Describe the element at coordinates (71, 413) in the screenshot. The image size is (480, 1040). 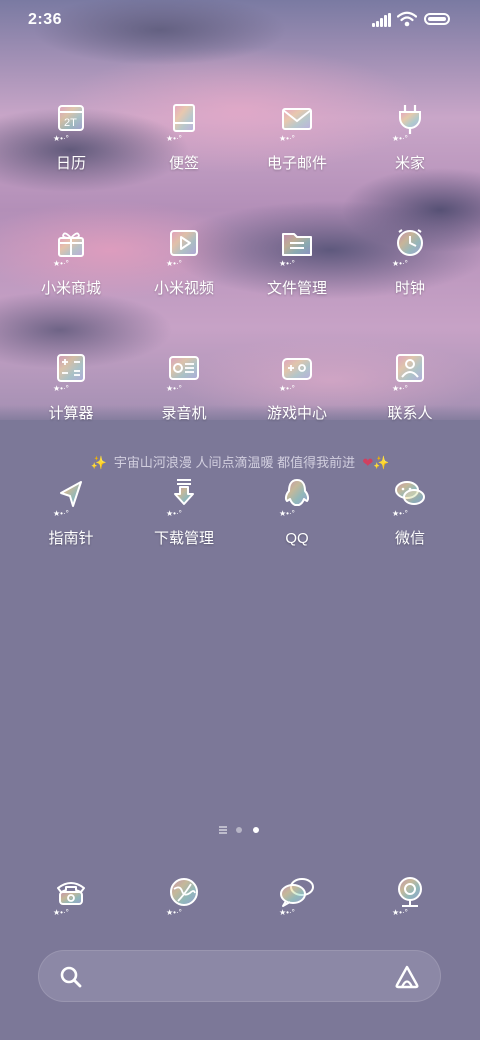
I see `app-label: 计算器` at that location.